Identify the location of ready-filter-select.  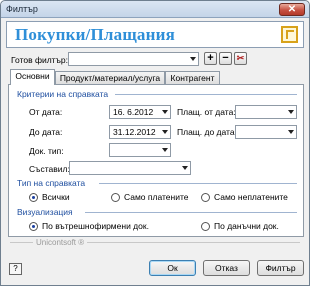
(133, 59).